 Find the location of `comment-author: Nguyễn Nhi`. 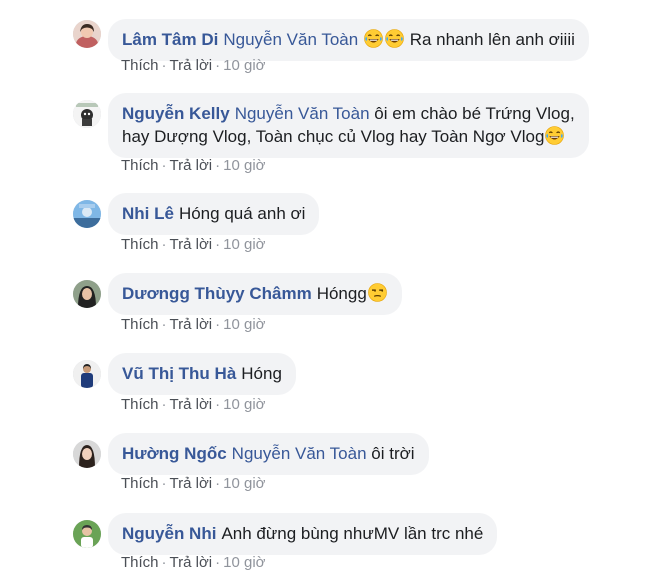

comment-author: Nguyễn Nhi is located at coordinates (169, 533).